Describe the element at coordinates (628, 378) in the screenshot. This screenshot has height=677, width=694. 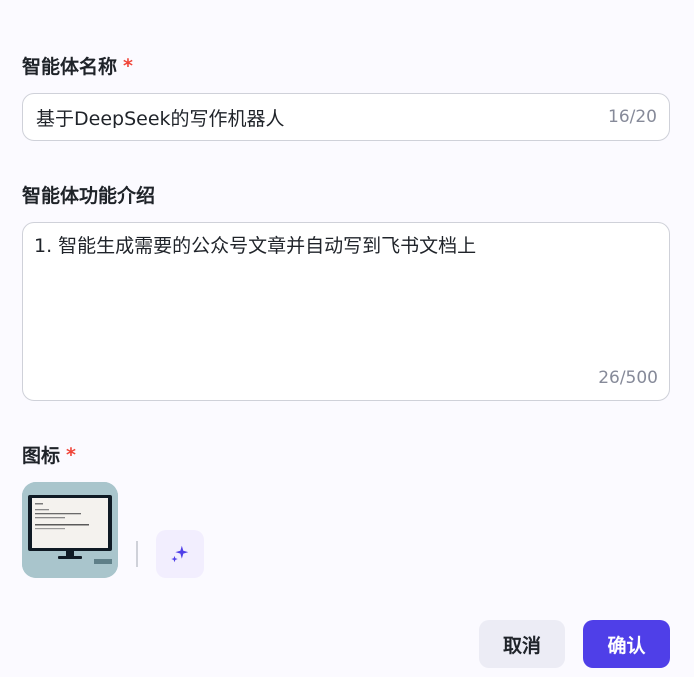
I see `description-char-counter: 26/500` at that location.